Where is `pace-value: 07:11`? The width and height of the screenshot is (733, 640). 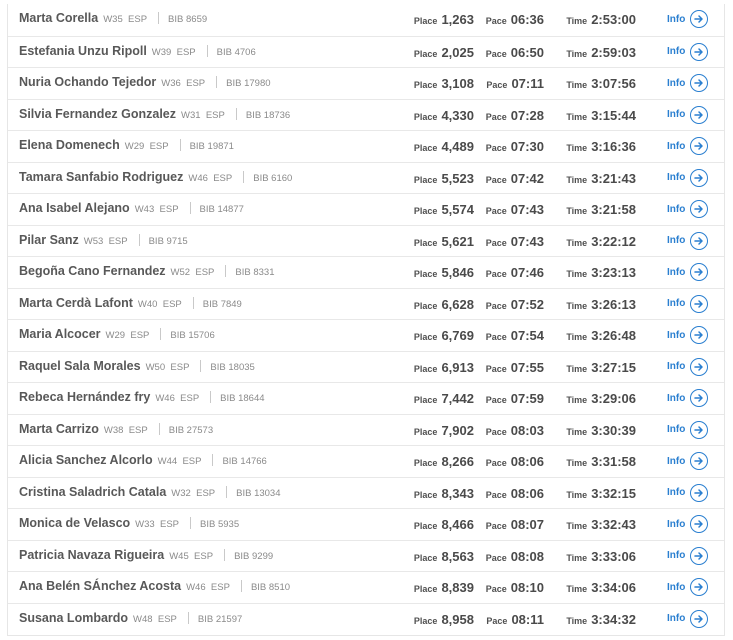
pace-value: 07:11 is located at coordinates (527, 83).